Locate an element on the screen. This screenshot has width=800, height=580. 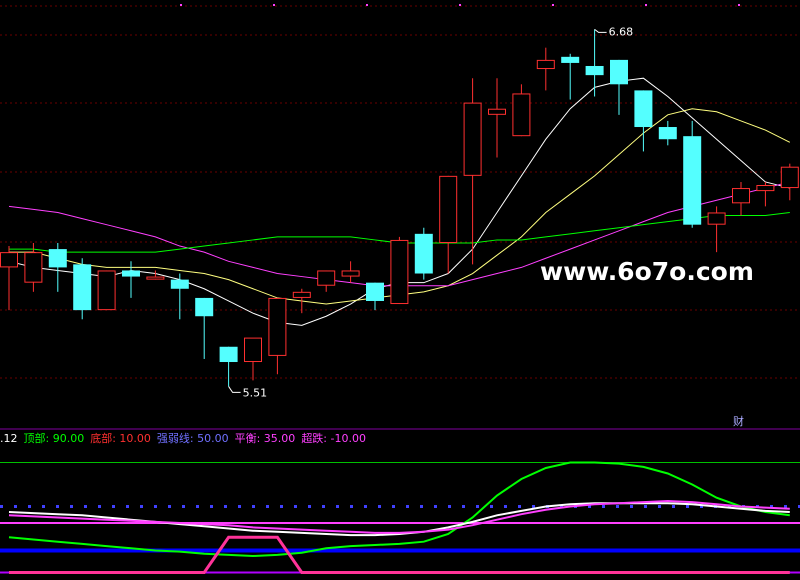
indicator-header-item: .12 is located at coordinates (9, 438).